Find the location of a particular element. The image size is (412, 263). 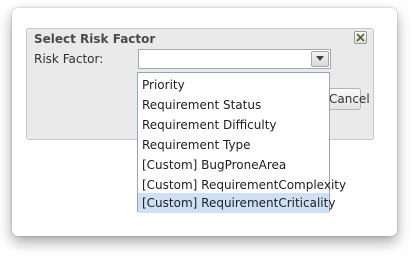

risk-factor-label: Risk Factor: is located at coordinates (69, 59).